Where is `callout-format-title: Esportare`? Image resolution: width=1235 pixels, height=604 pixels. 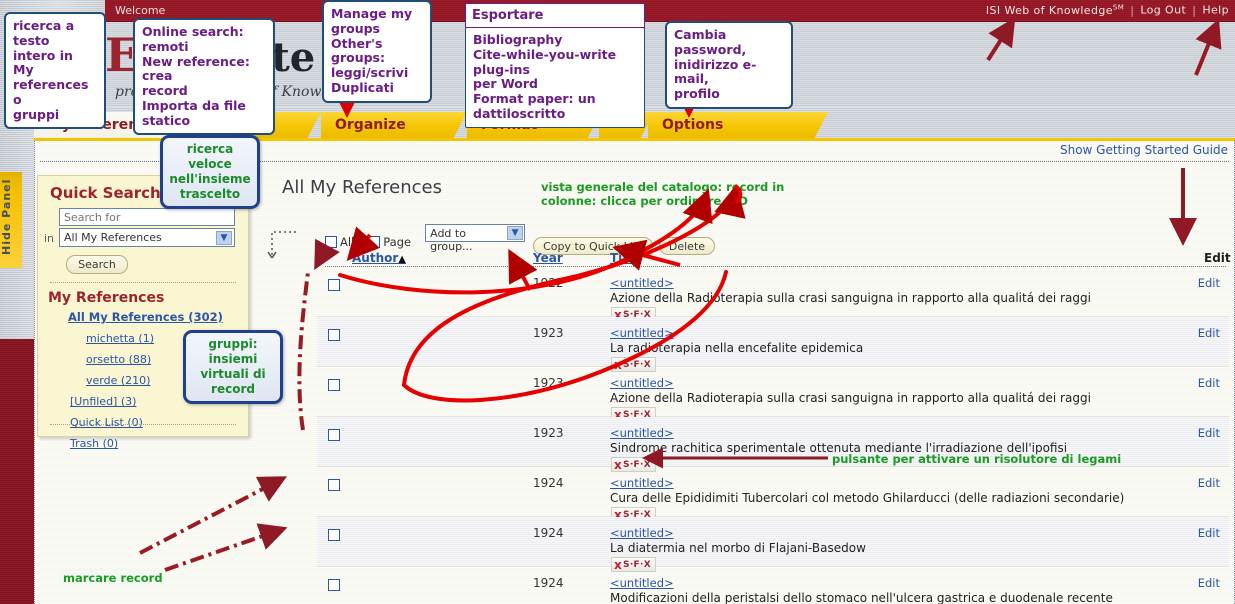
callout-format-title: Esportare is located at coordinates (555, 15).